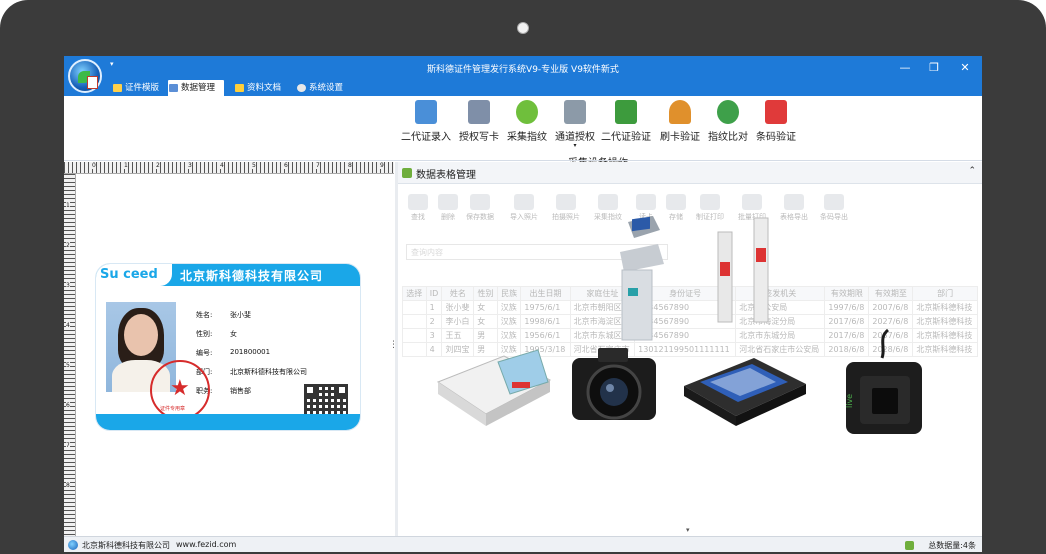  Describe the element at coordinates (575, 145) in the screenshot. I see `chevron-down-icon: ▾` at that location.